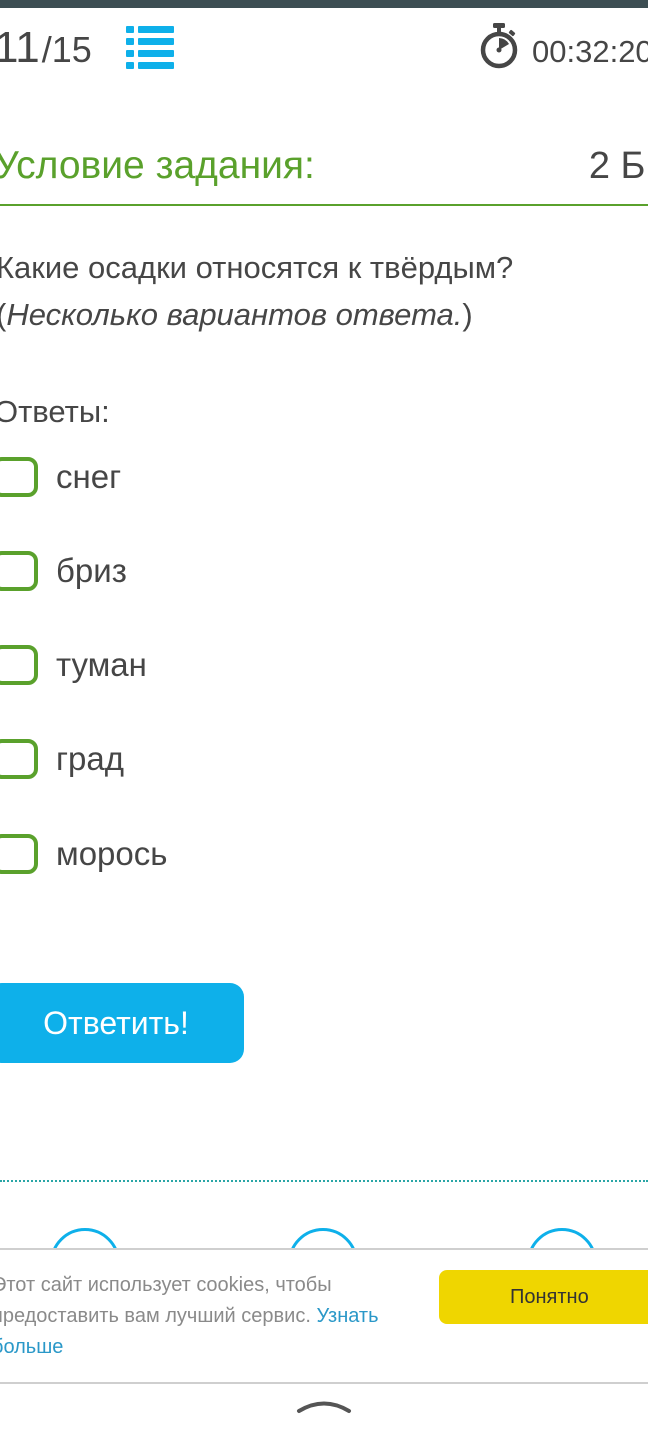  Describe the element at coordinates (112, 853) in the screenshot. I see `answer-option-label: морось` at that location.